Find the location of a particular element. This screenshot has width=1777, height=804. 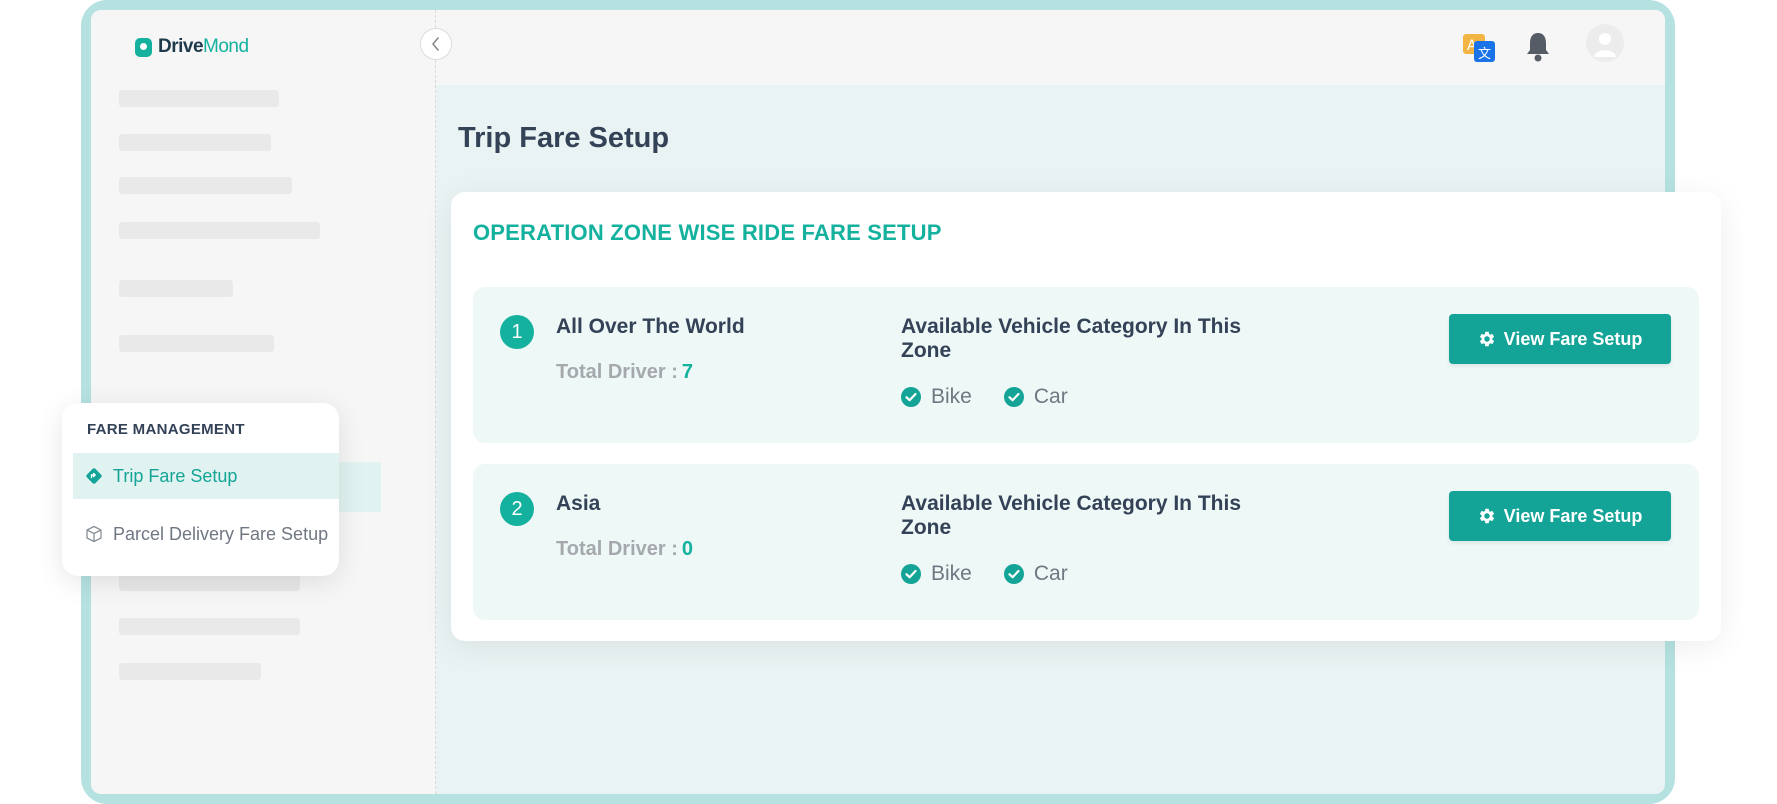

sidebar-collapse-button is located at coordinates (436, 44).